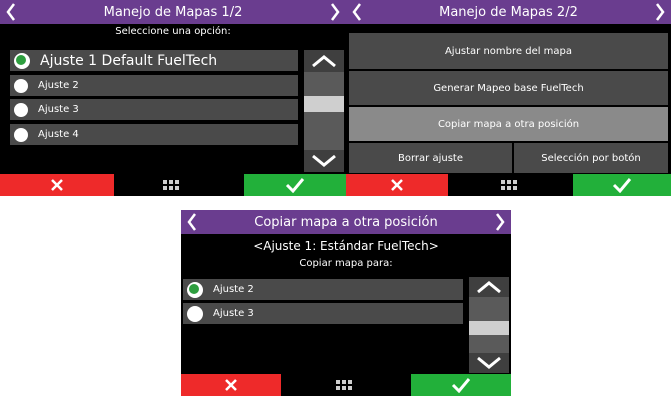 This screenshot has width=671, height=396. I want to click on title-bar: Copiar mapa a otra posición, so click(346, 222).